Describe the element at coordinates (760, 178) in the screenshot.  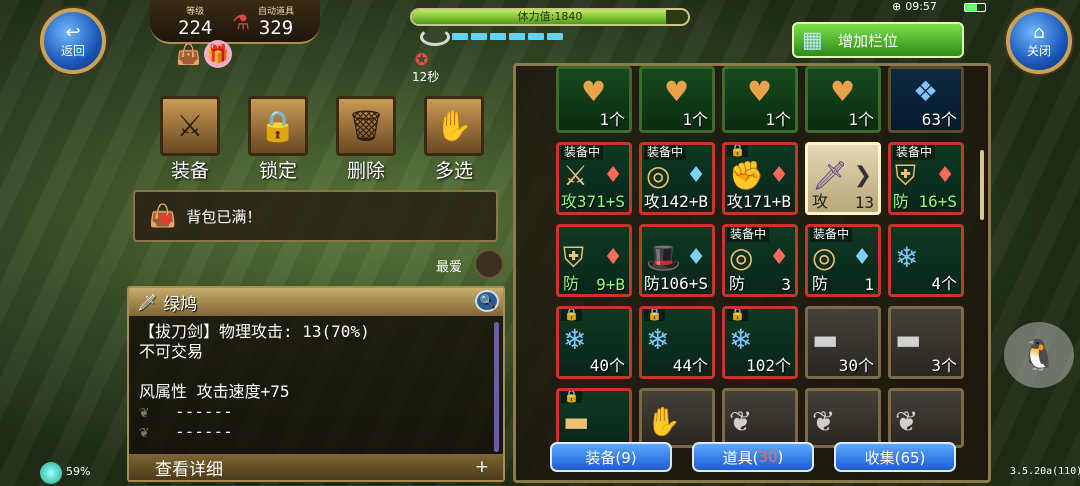
I see `inventory-slot: ✊ ♦ 攻171+B 🔒` at that location.